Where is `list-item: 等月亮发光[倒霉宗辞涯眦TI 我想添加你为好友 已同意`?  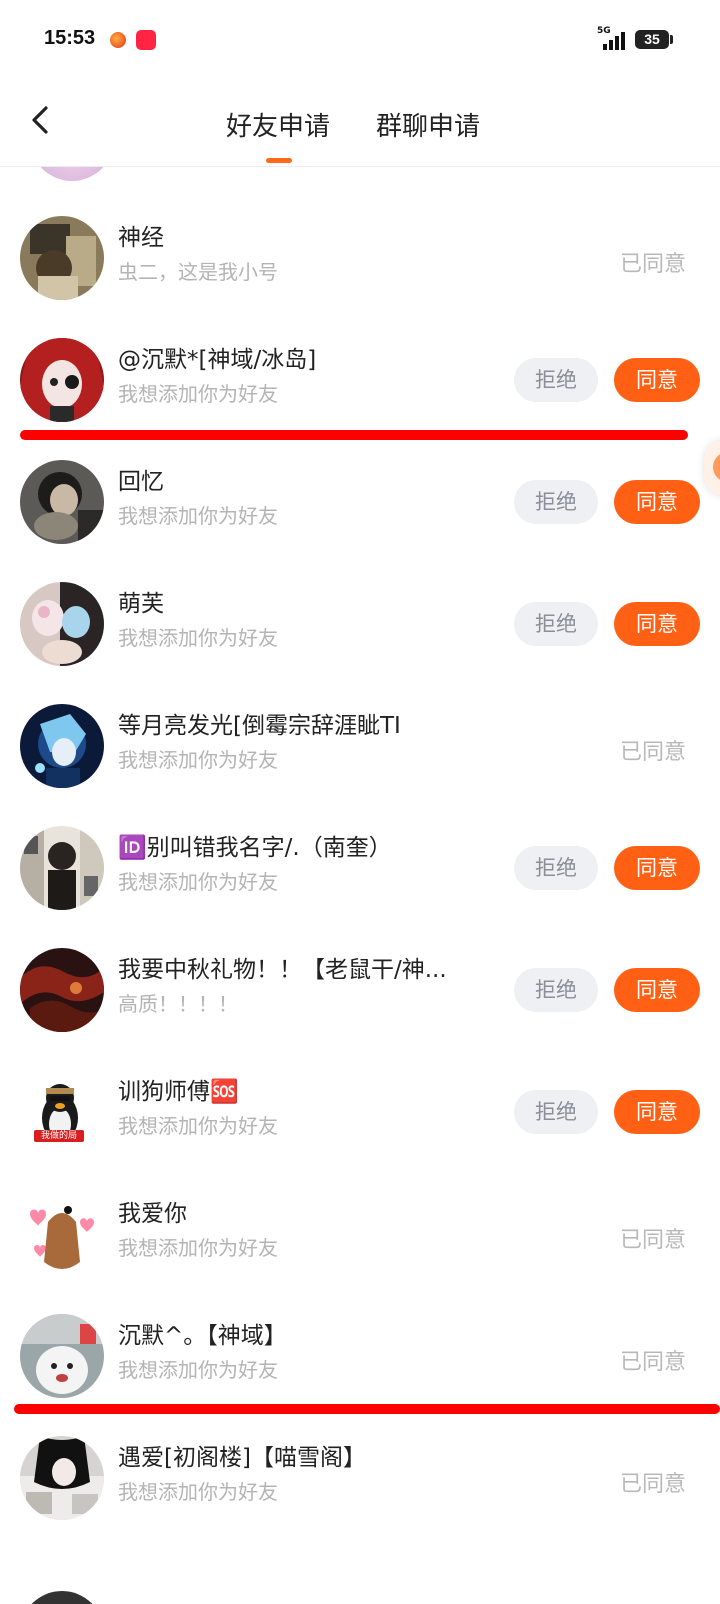
list-item: 等月亮发光[倒霉宗辞涯眦TI 我想添加你为好友 已同意 is located at coordinates (360, 765).